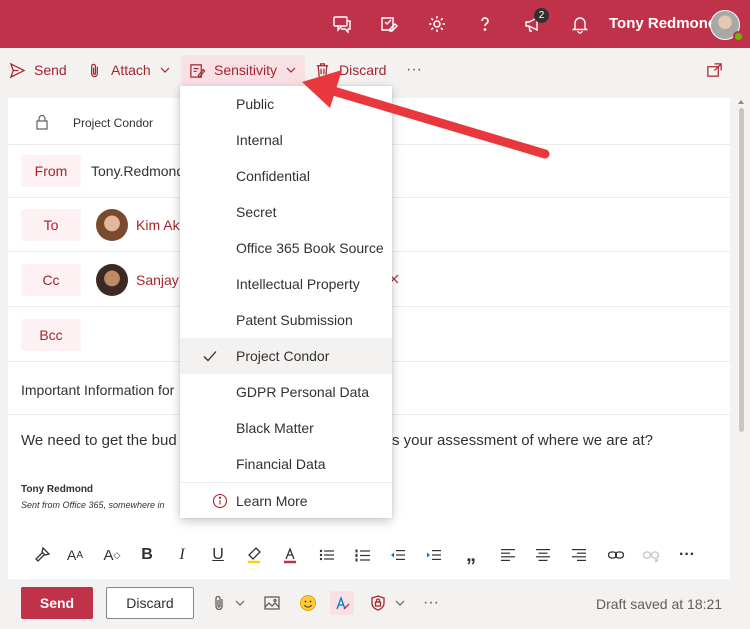 The width and height of the screenshot is (750, 629). Describe the element at coordinates (112, 555) in the screenshot. I see `text-effects-icon: A ◇` at that location.